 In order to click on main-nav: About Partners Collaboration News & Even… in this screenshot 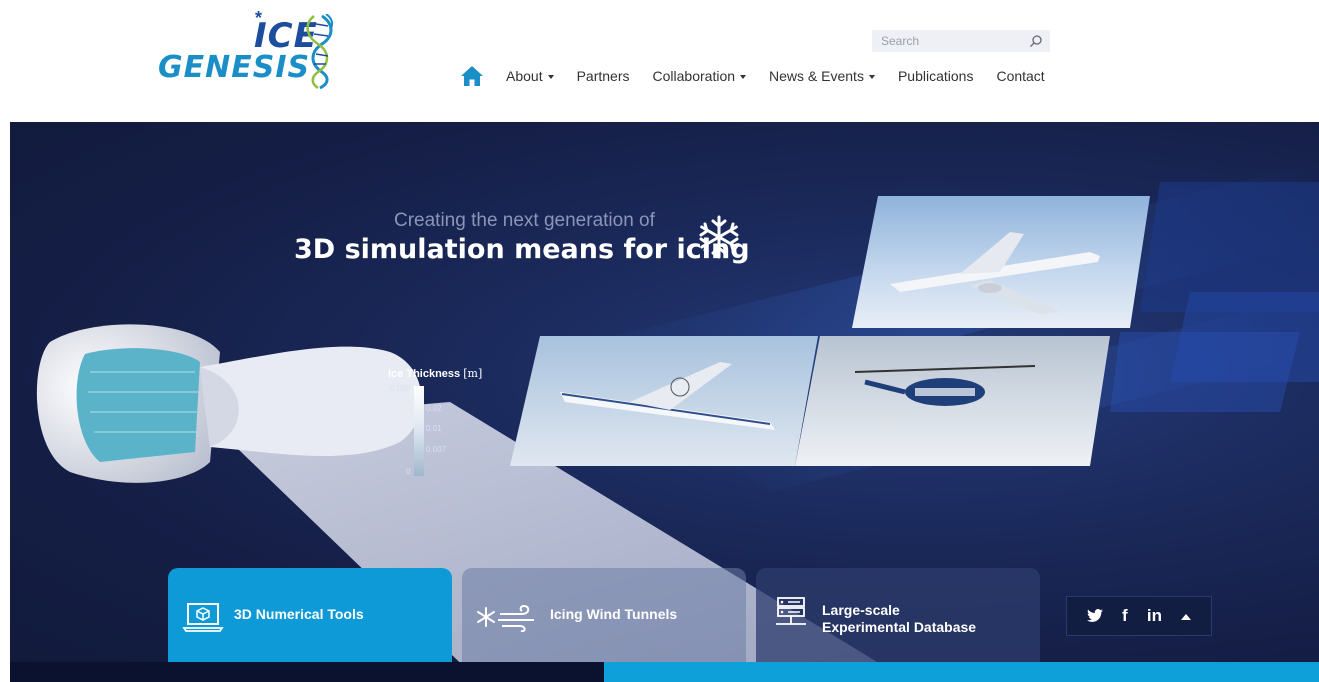, I will do `click(752, 76)`.